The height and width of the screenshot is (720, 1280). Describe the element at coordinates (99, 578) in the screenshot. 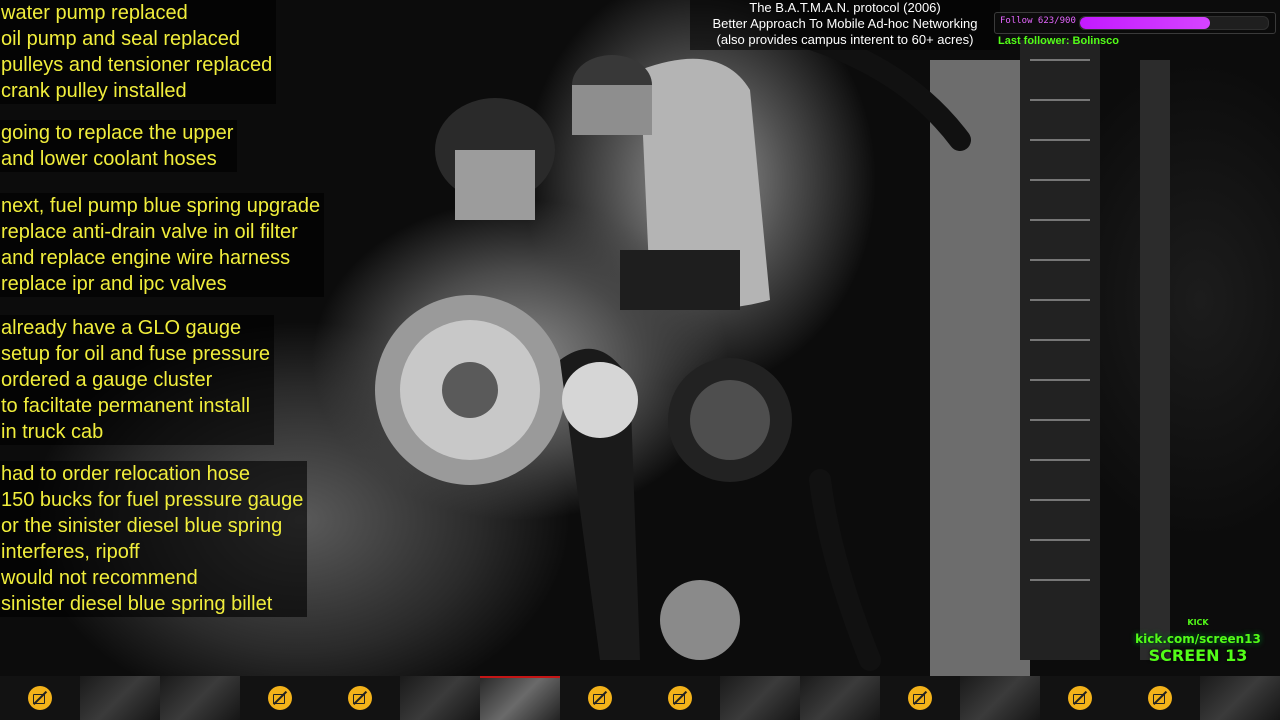

I see `note-line: would not recommend` at that location.